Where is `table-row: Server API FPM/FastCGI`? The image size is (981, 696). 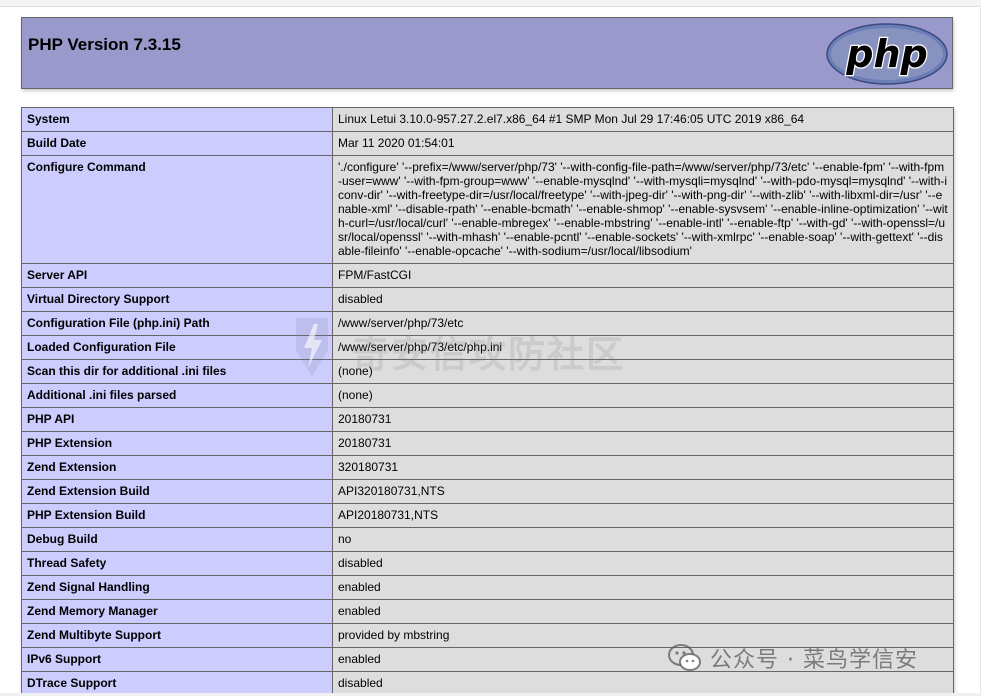 table-row: Server API FPM/FastCGI is located at coordinates (487, 275).